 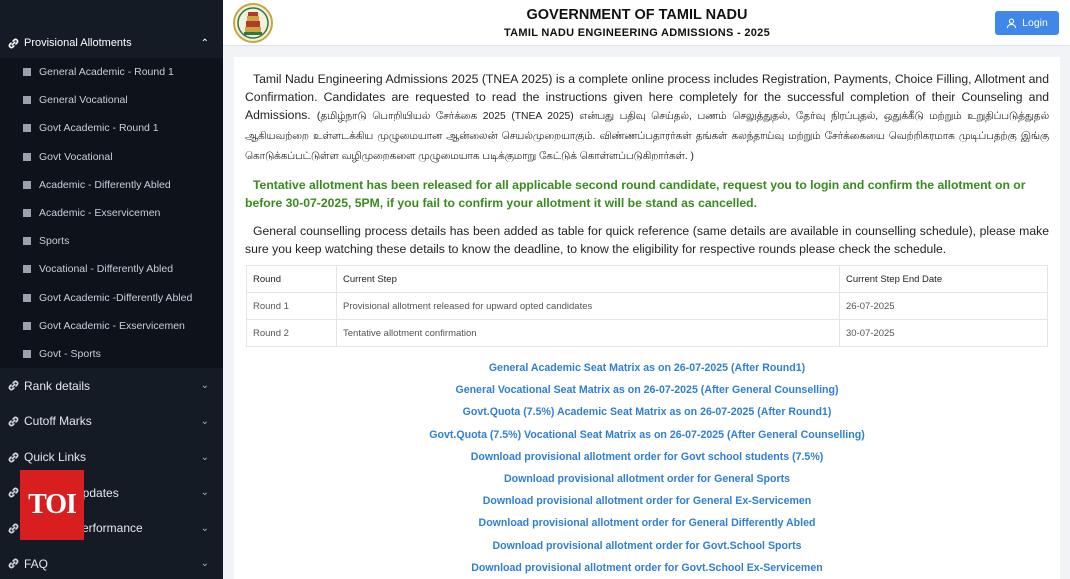 What do you see at coordinates (637, 33) in the screenshot?
I see `page-subtitle: TAMIL NADU ENGINEERING ADMISSIONS - 2025` at bounding box center [637, 33].